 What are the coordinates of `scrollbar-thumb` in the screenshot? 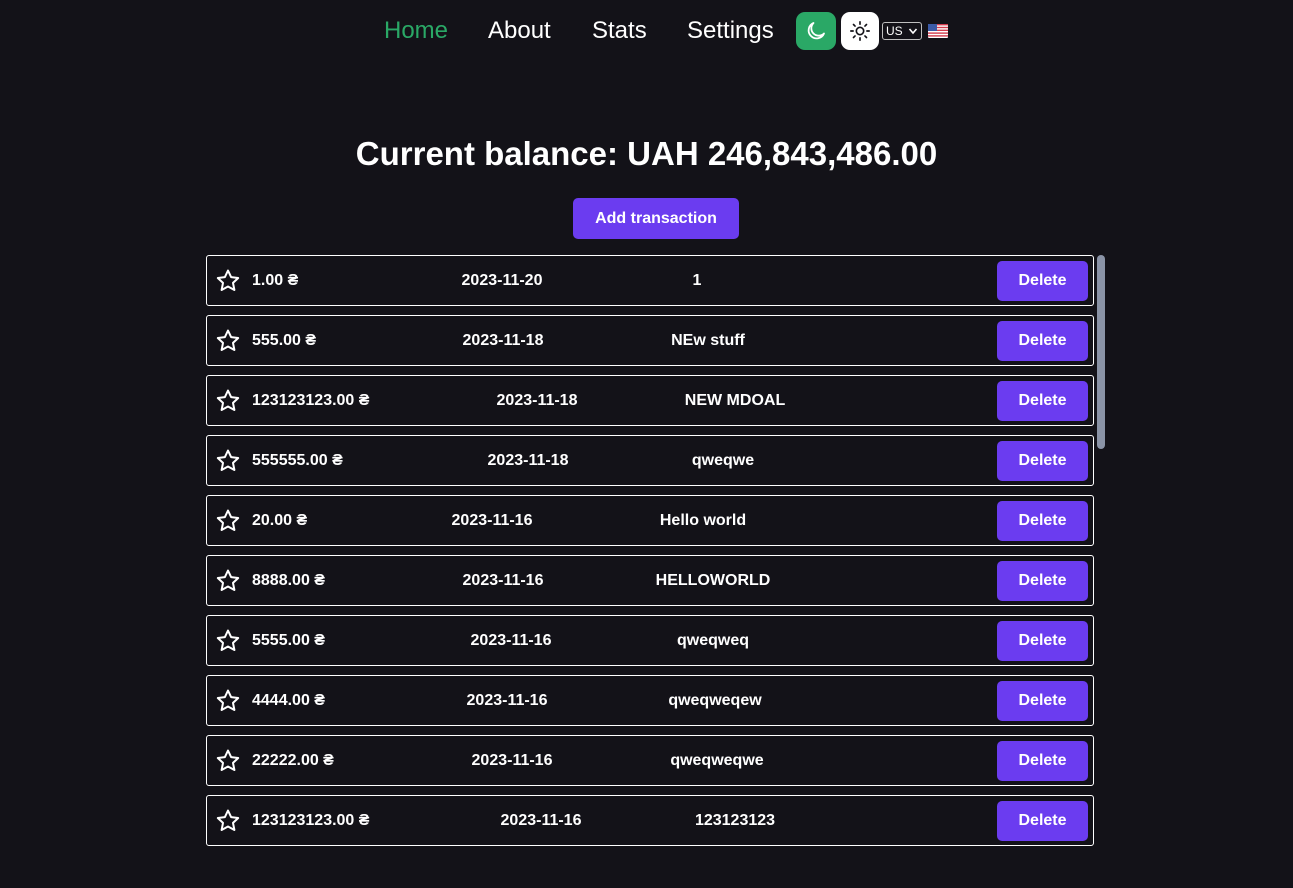 It's located at (1101, 352).